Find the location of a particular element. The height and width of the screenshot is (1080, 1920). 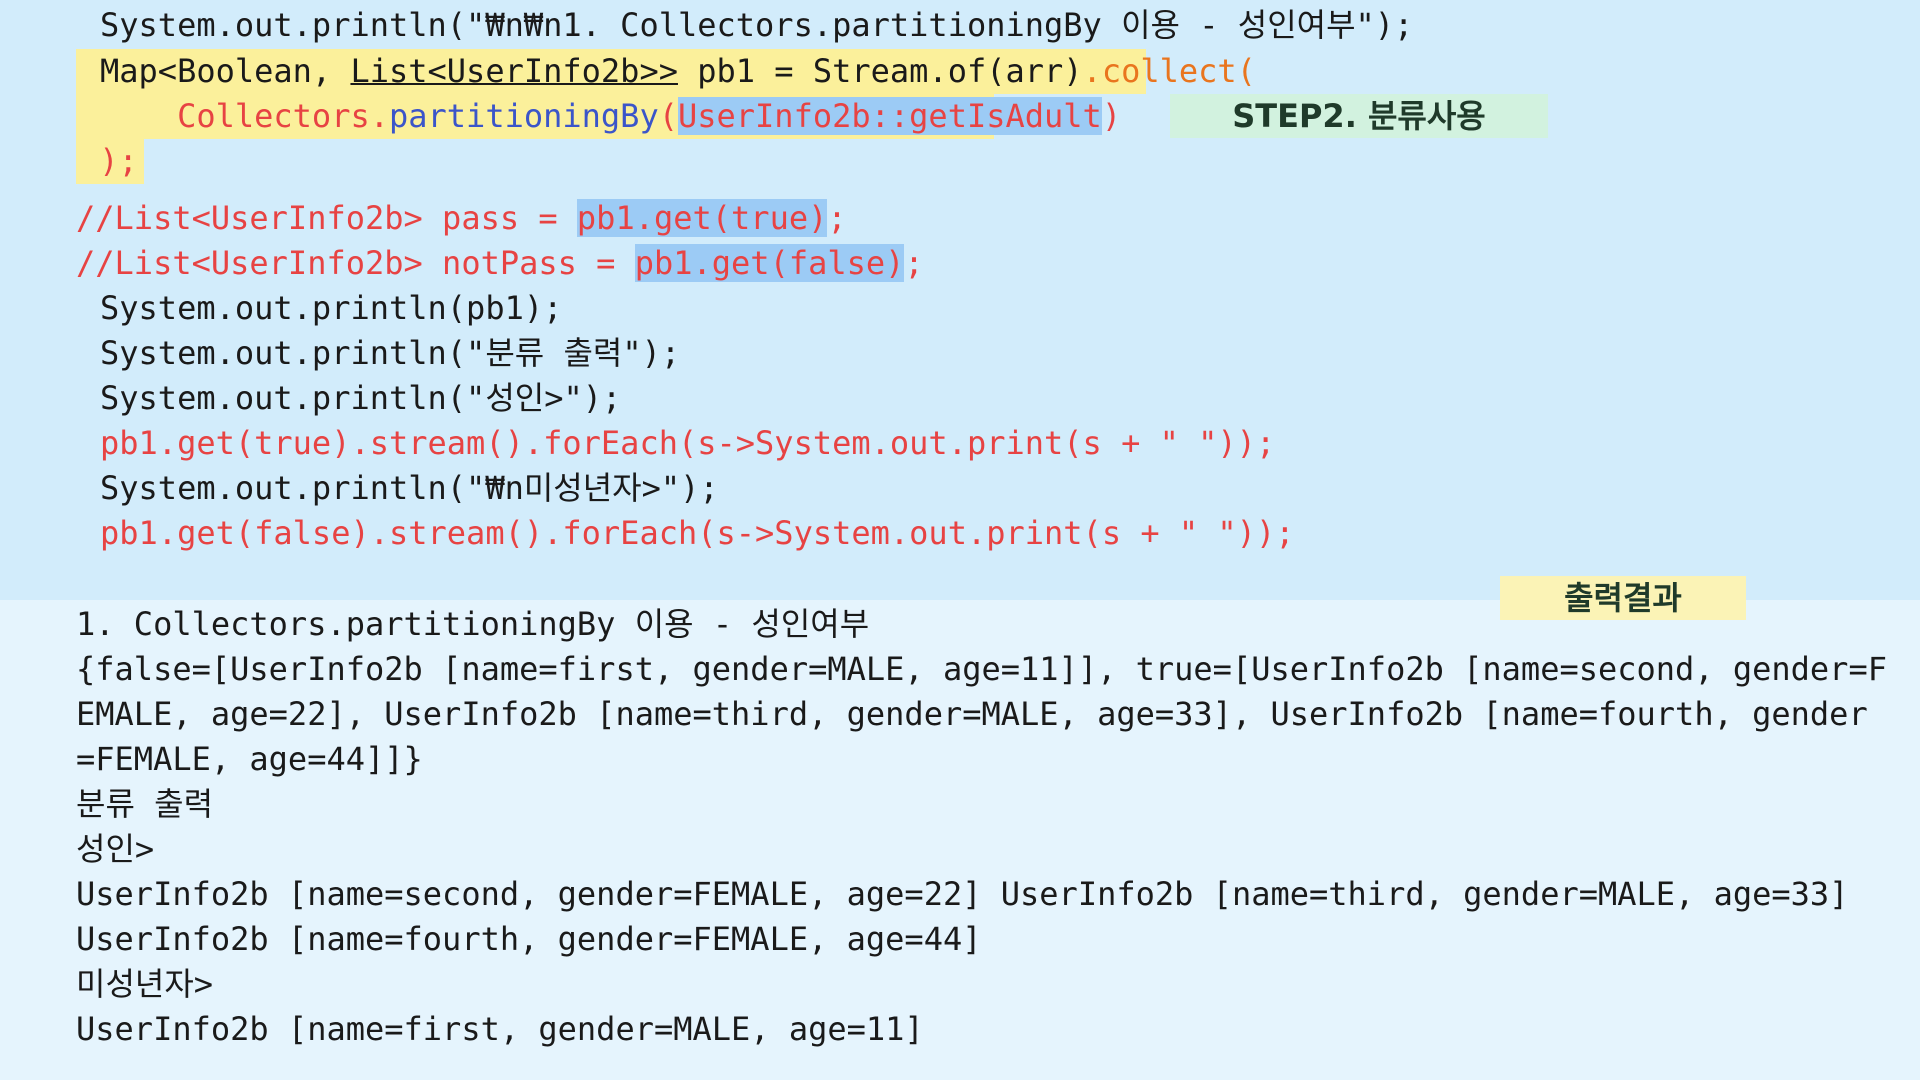

code-token: ( is located at coordinates (668, 116).